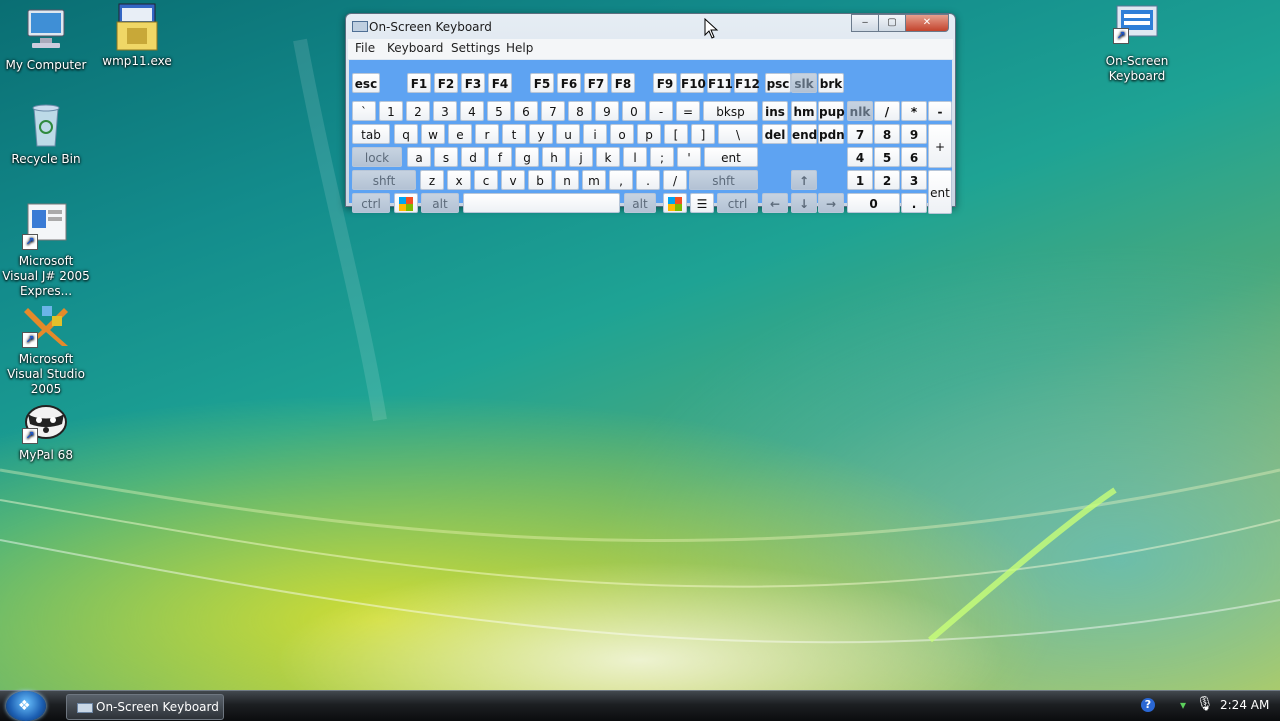 The width and height of the screenshot is (1280, 721). What do you see at coordinates (650, 26) in the screenshot?
I see `window-titlebar: On-Screen Keyboard ‒ ▢ ✕` at bounding box center [650, 26].